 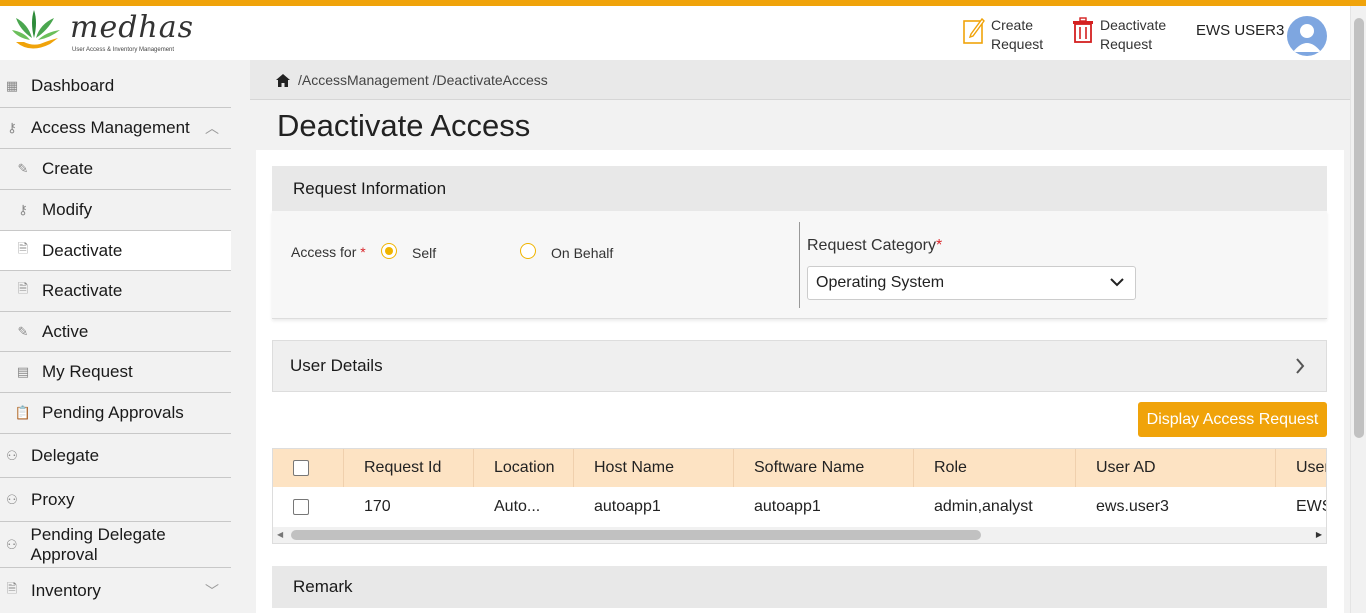 I want to click on sidebar-item-label: Reactivate, so click(x=82, y=290).